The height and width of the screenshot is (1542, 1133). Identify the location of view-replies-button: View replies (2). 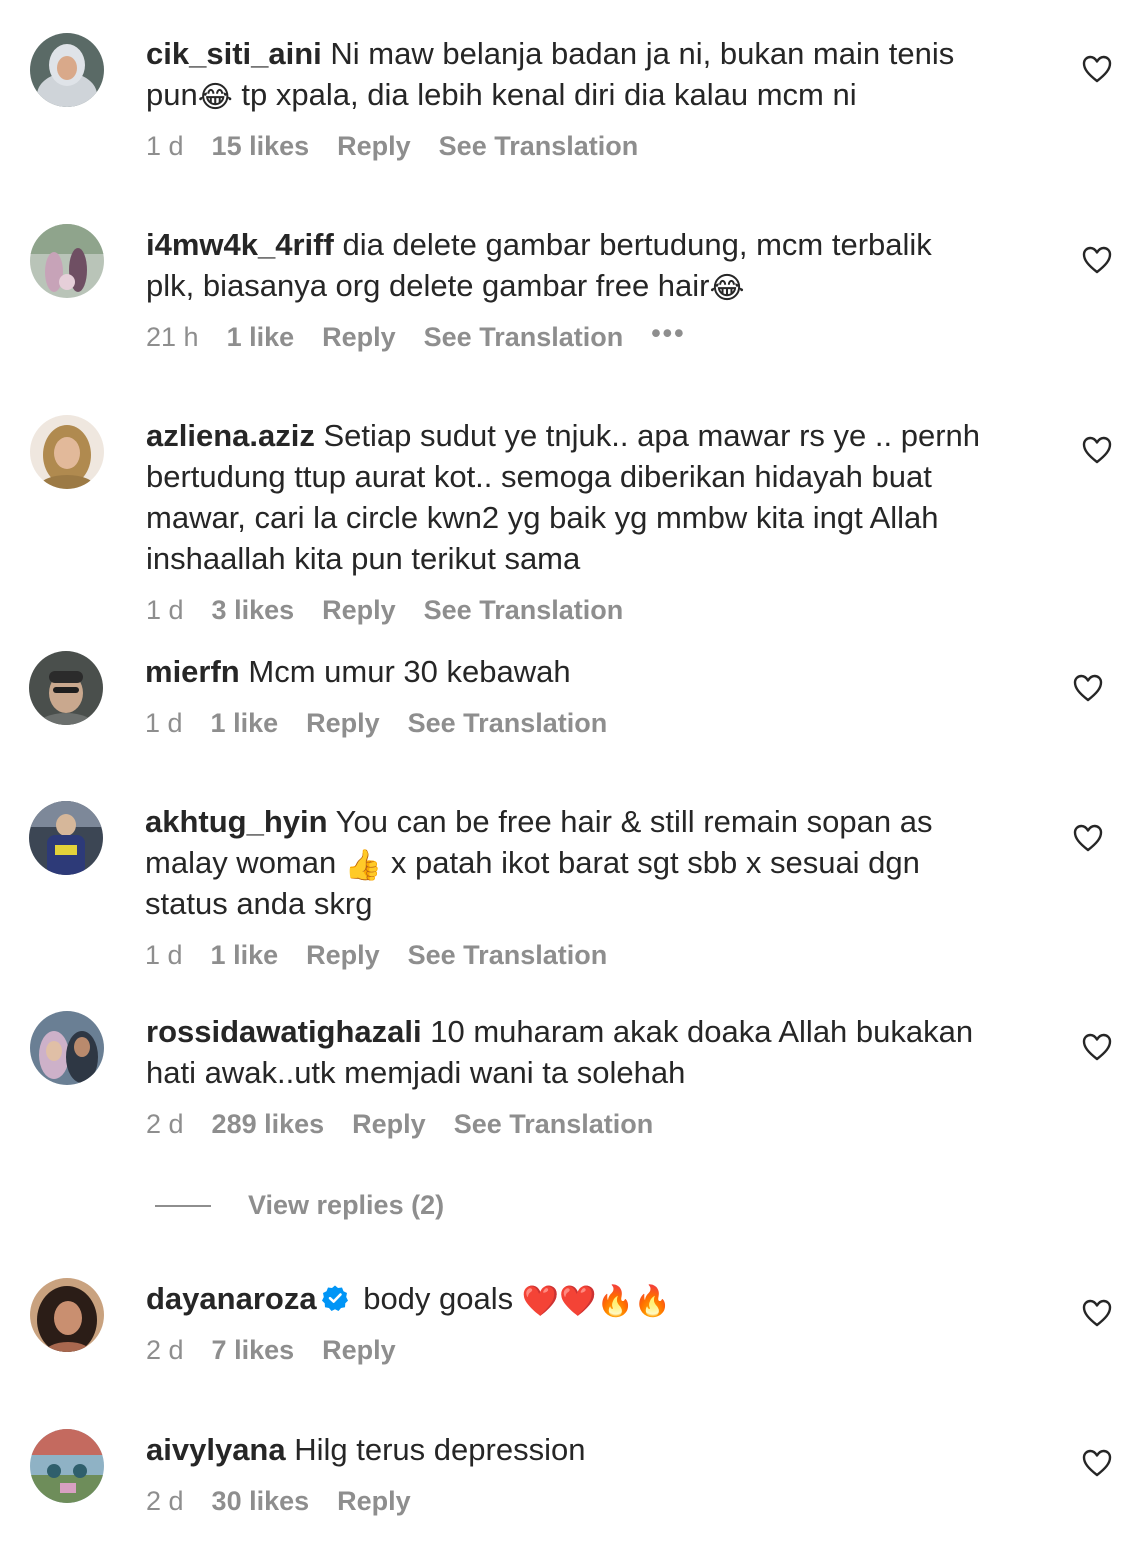
(299, 1205).